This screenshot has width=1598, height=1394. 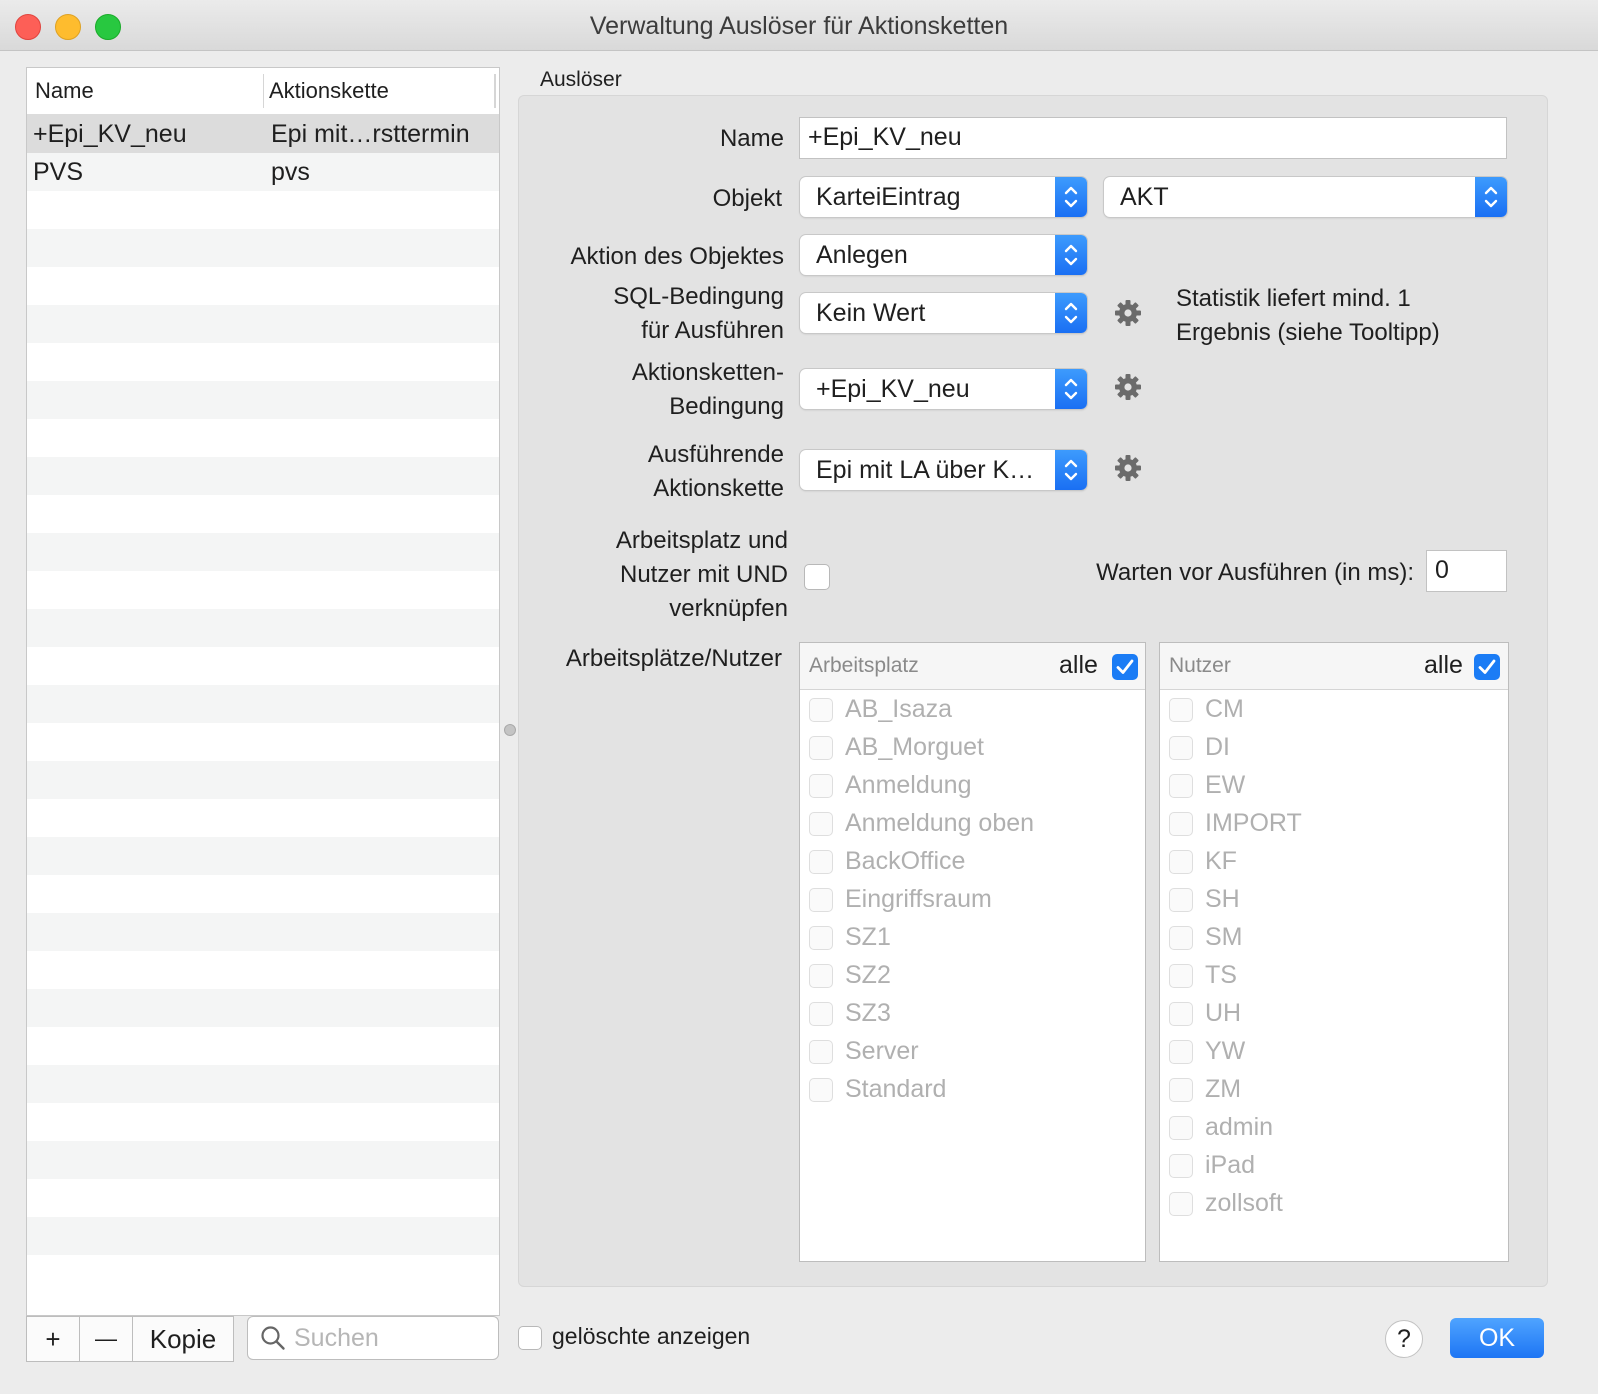 What do you see at coordinates (1255, 572) in the screenshot?
I see `wait-label: Warten vor Ausführen (in ms):` at bounding box center [1255, 572].